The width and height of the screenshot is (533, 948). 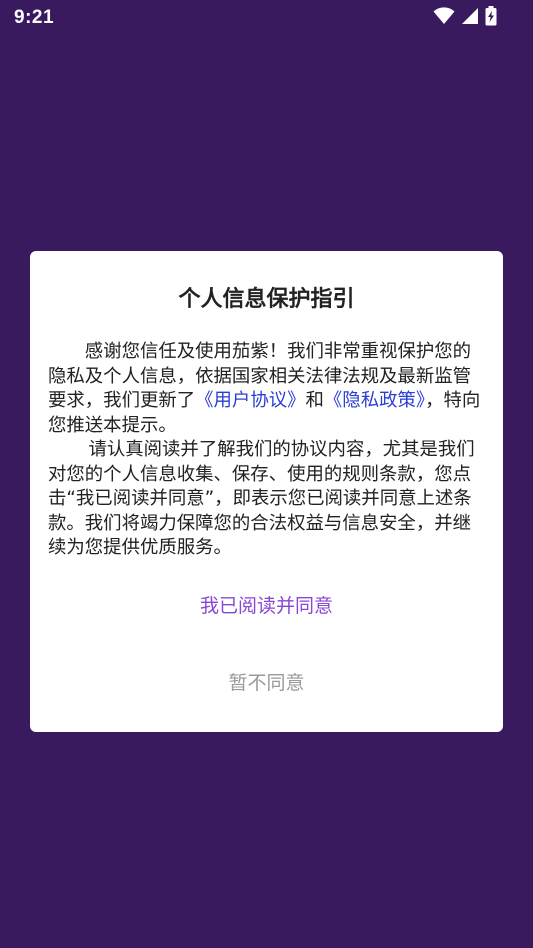 I want to click on user-agreement-link: 《用户协议》, so click(x=250, y=400).